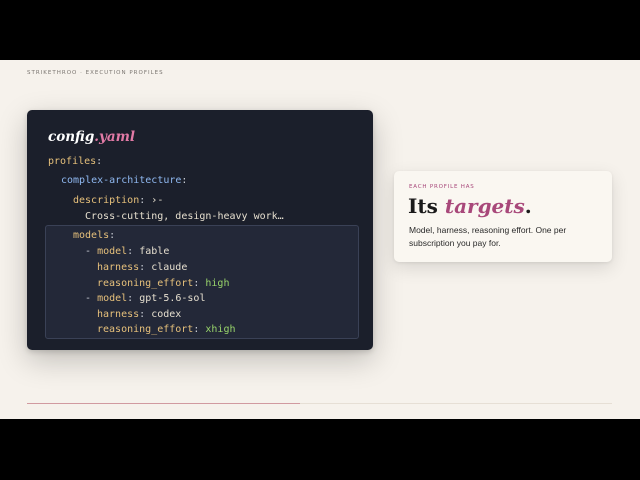 The image size is (640, 480). I want to click on file-title: config.yaml, so click(91, 137).